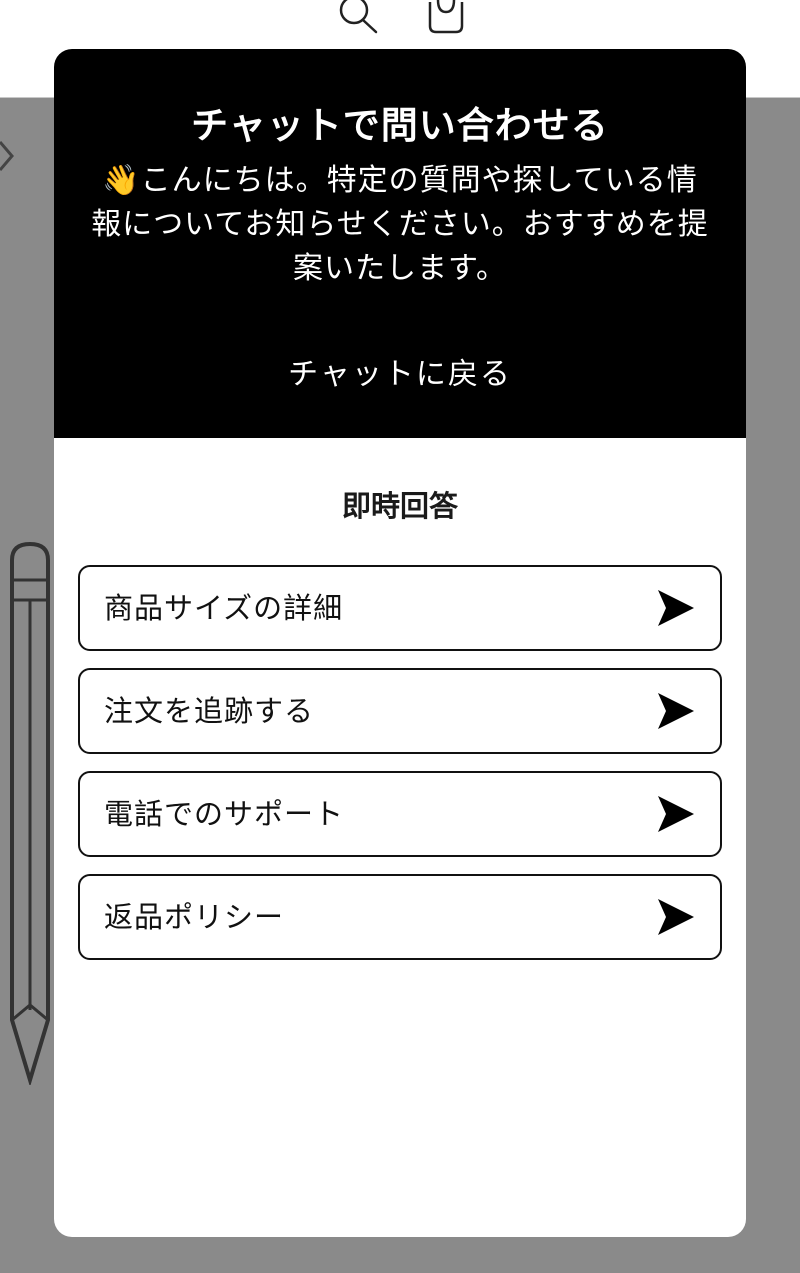 Image resolution: width=800 pixels, height=1273 pixels. Describe the element at coordinates (30, 813) in the screenshot. I see `background-pencil-icon` at that location.